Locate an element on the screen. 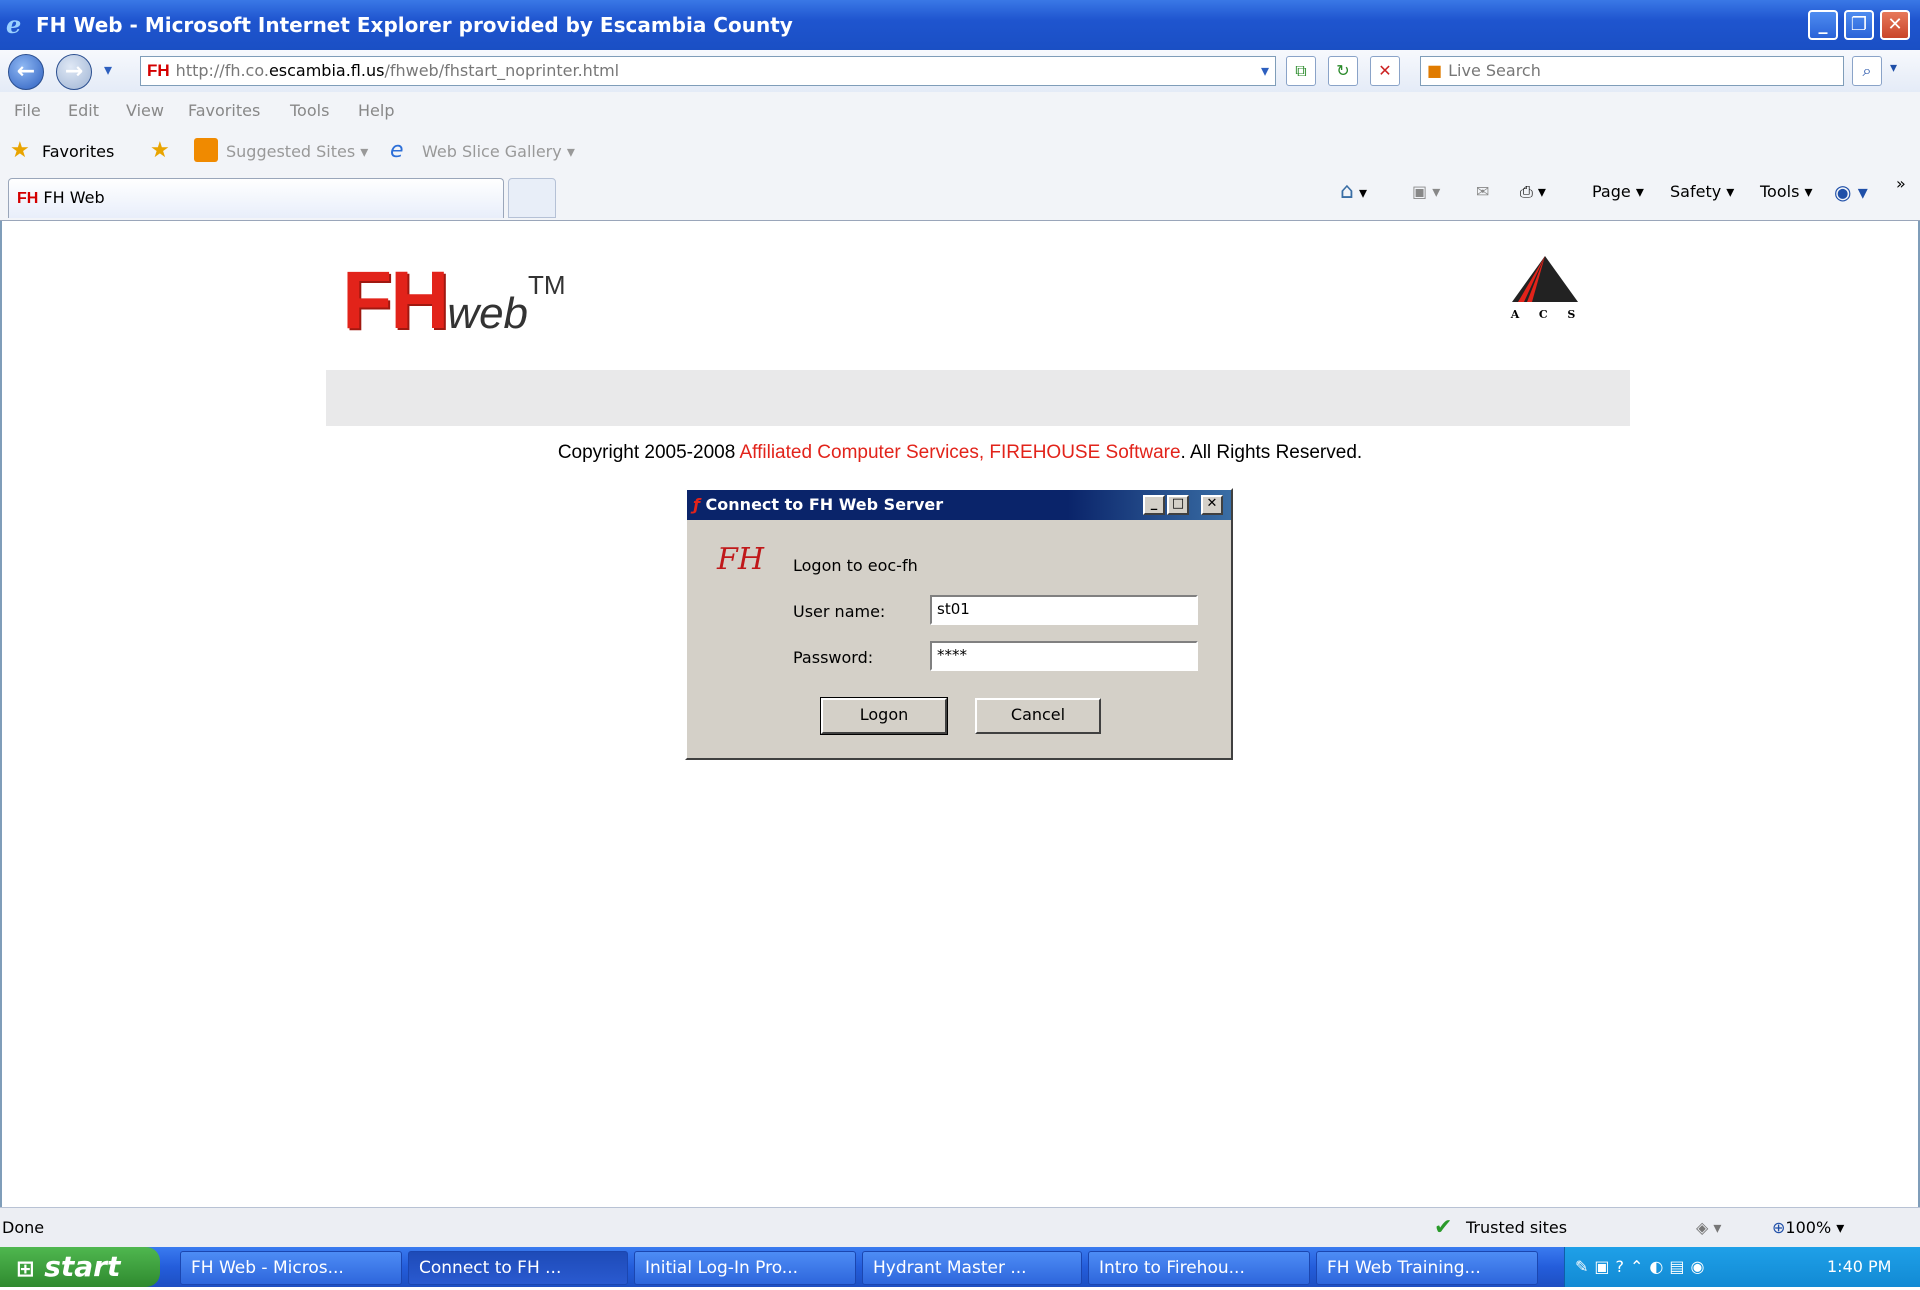 The image size is (1920, 1290). suggested-sites-button: Suggested Sites ▾ is located at coordinates (297, 151).